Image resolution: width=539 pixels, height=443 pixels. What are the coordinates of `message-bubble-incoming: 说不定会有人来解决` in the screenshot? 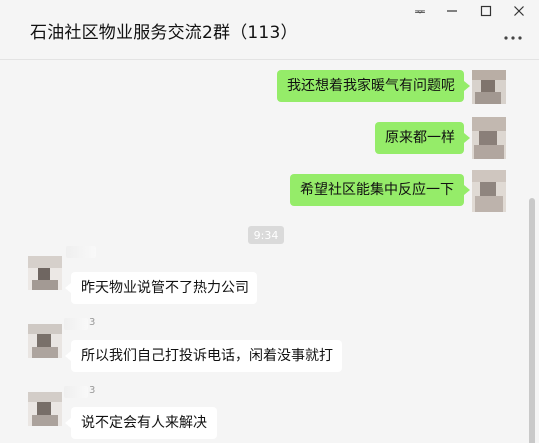 It's located at (141, 423).